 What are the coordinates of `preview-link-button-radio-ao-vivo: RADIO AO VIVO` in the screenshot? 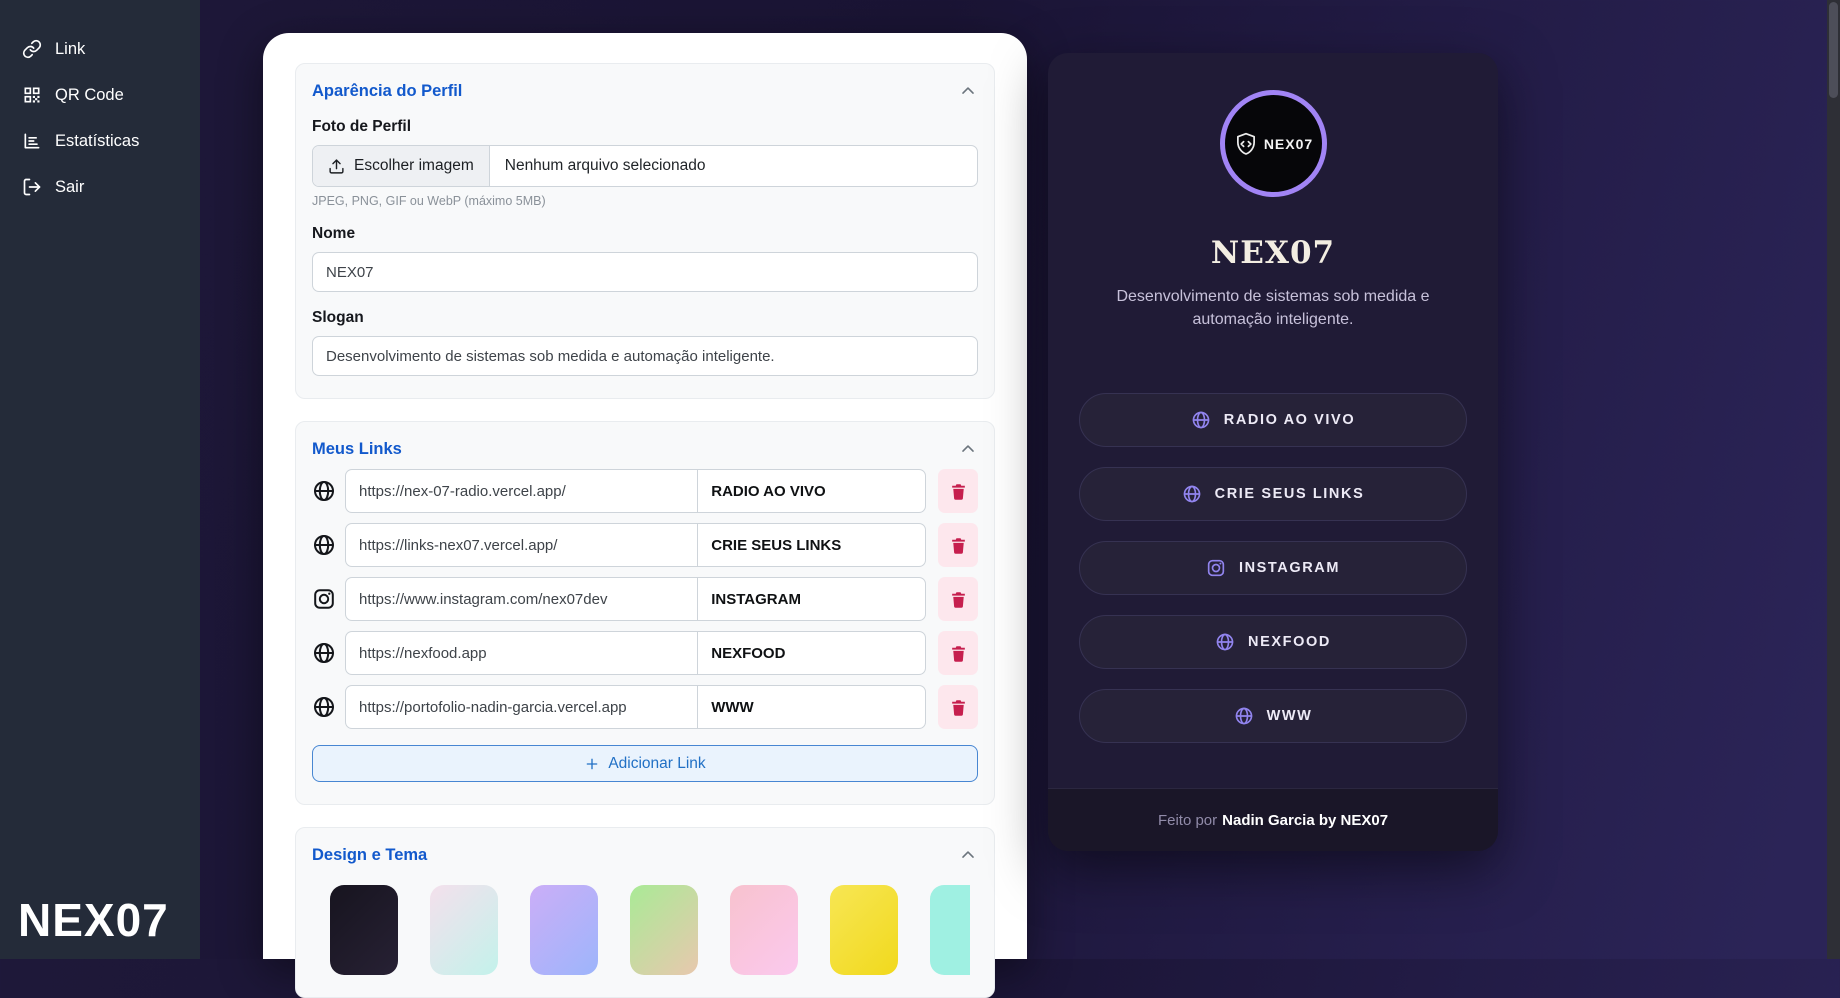 It's located at (1273, 420).